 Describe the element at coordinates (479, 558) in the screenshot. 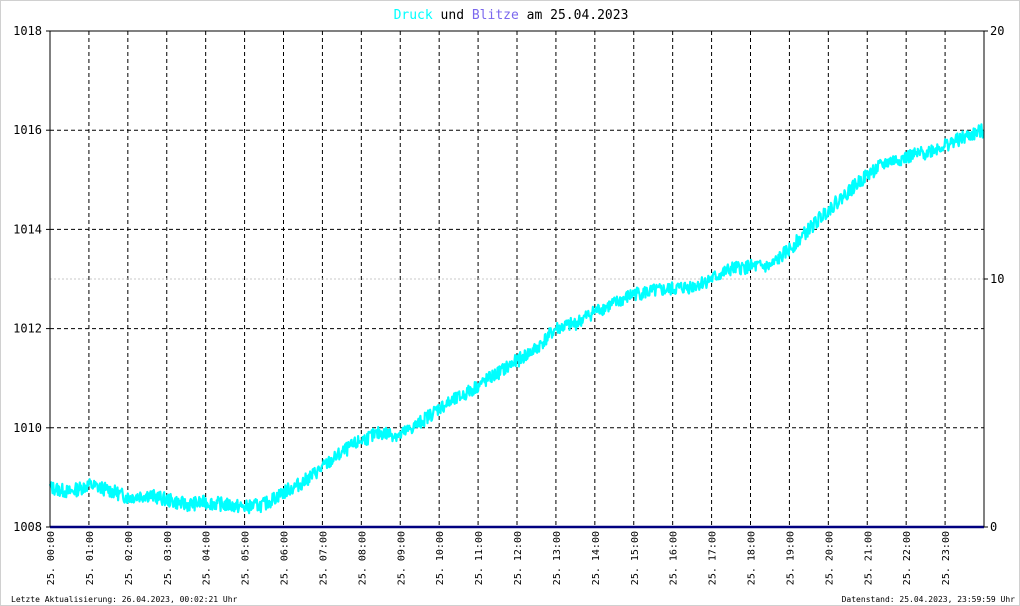

I see `x-tick-label: 25. 11:00` at that location.